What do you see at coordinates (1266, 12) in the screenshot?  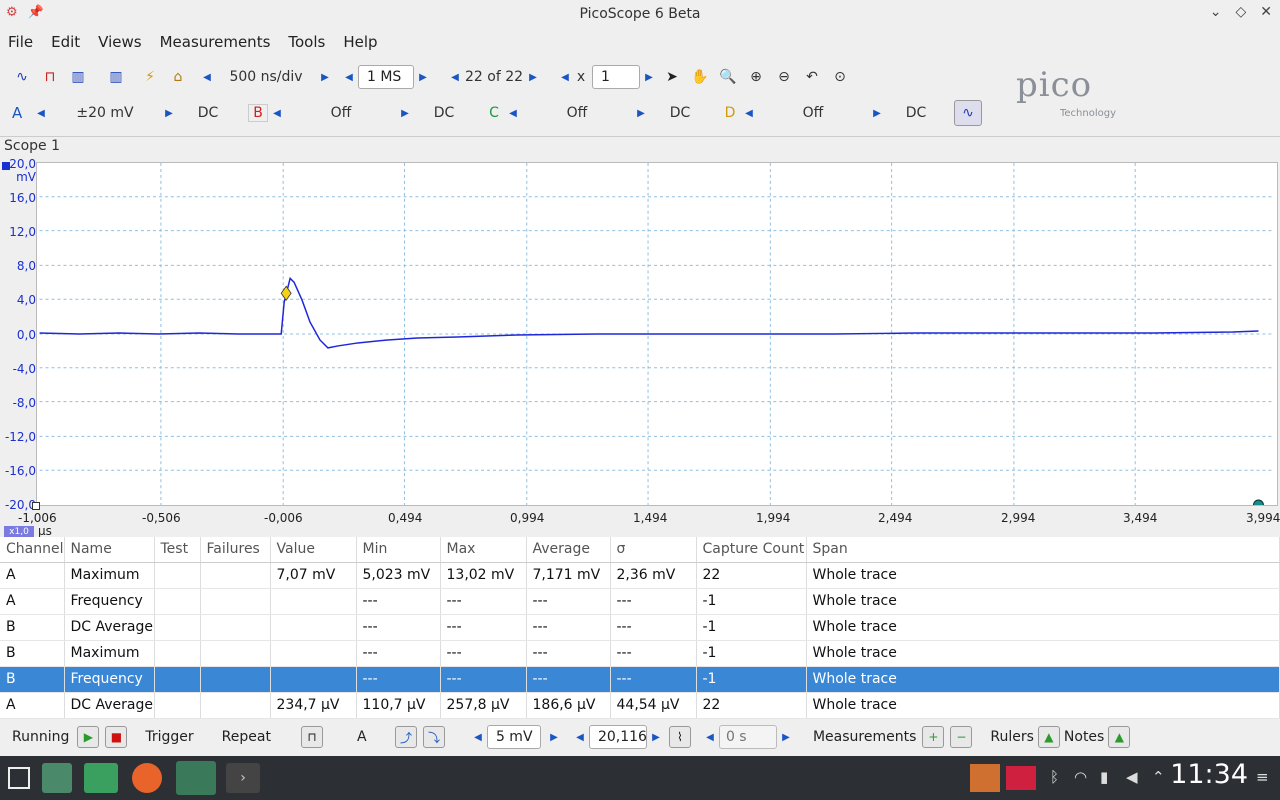 I see `close-icon: ✕` at bounding box center [1266, 12].